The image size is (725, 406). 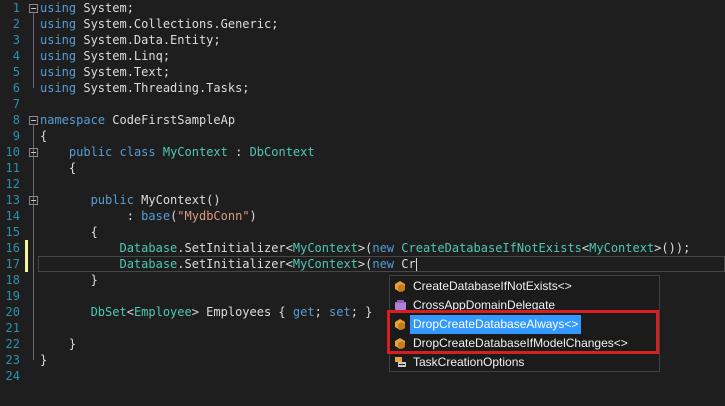 I want to click on line-number: 17, so click(x=12, y=264).